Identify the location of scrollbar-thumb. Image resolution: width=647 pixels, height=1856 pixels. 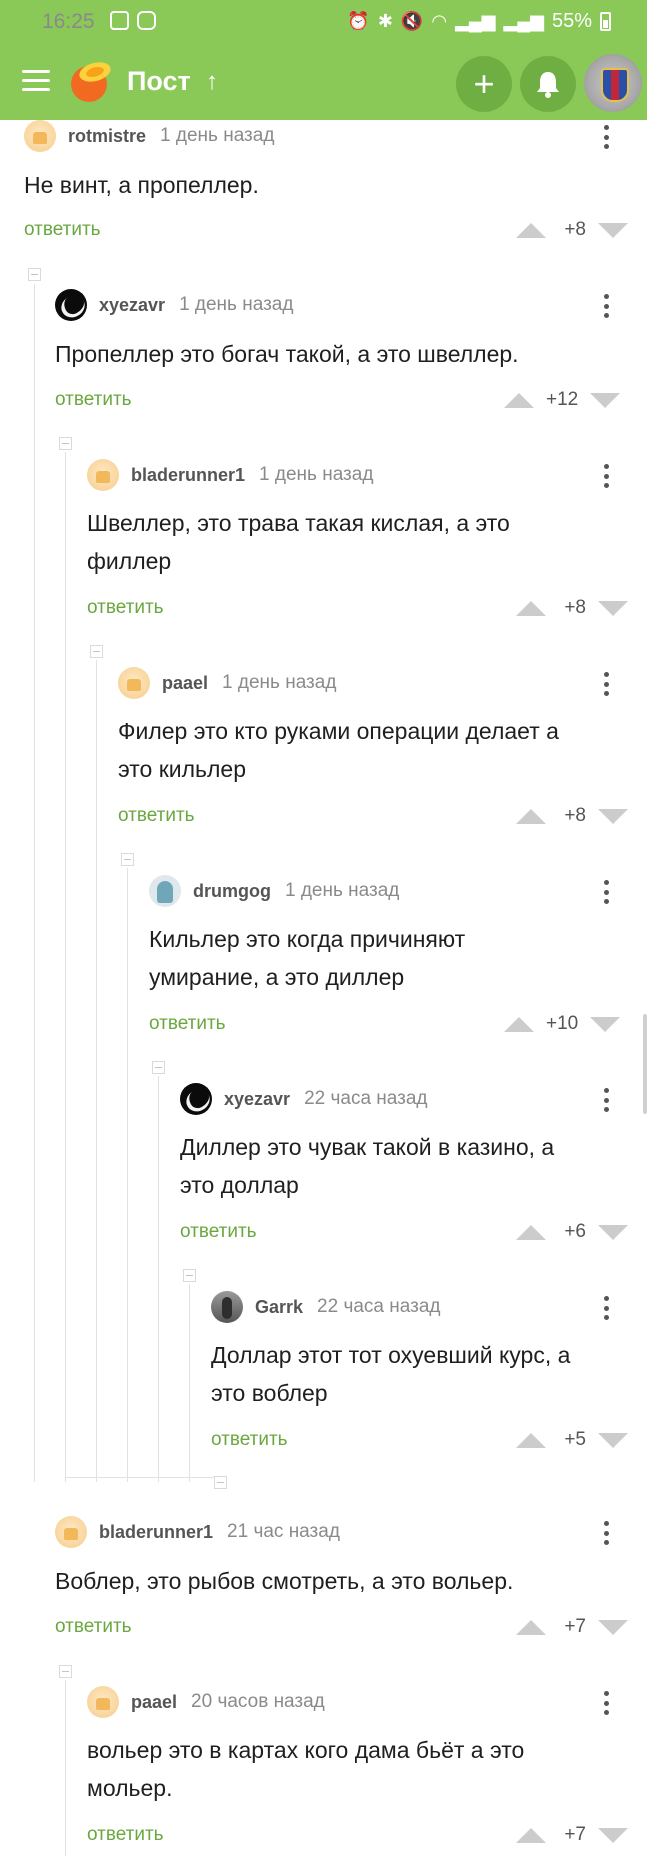
(645, 1064).